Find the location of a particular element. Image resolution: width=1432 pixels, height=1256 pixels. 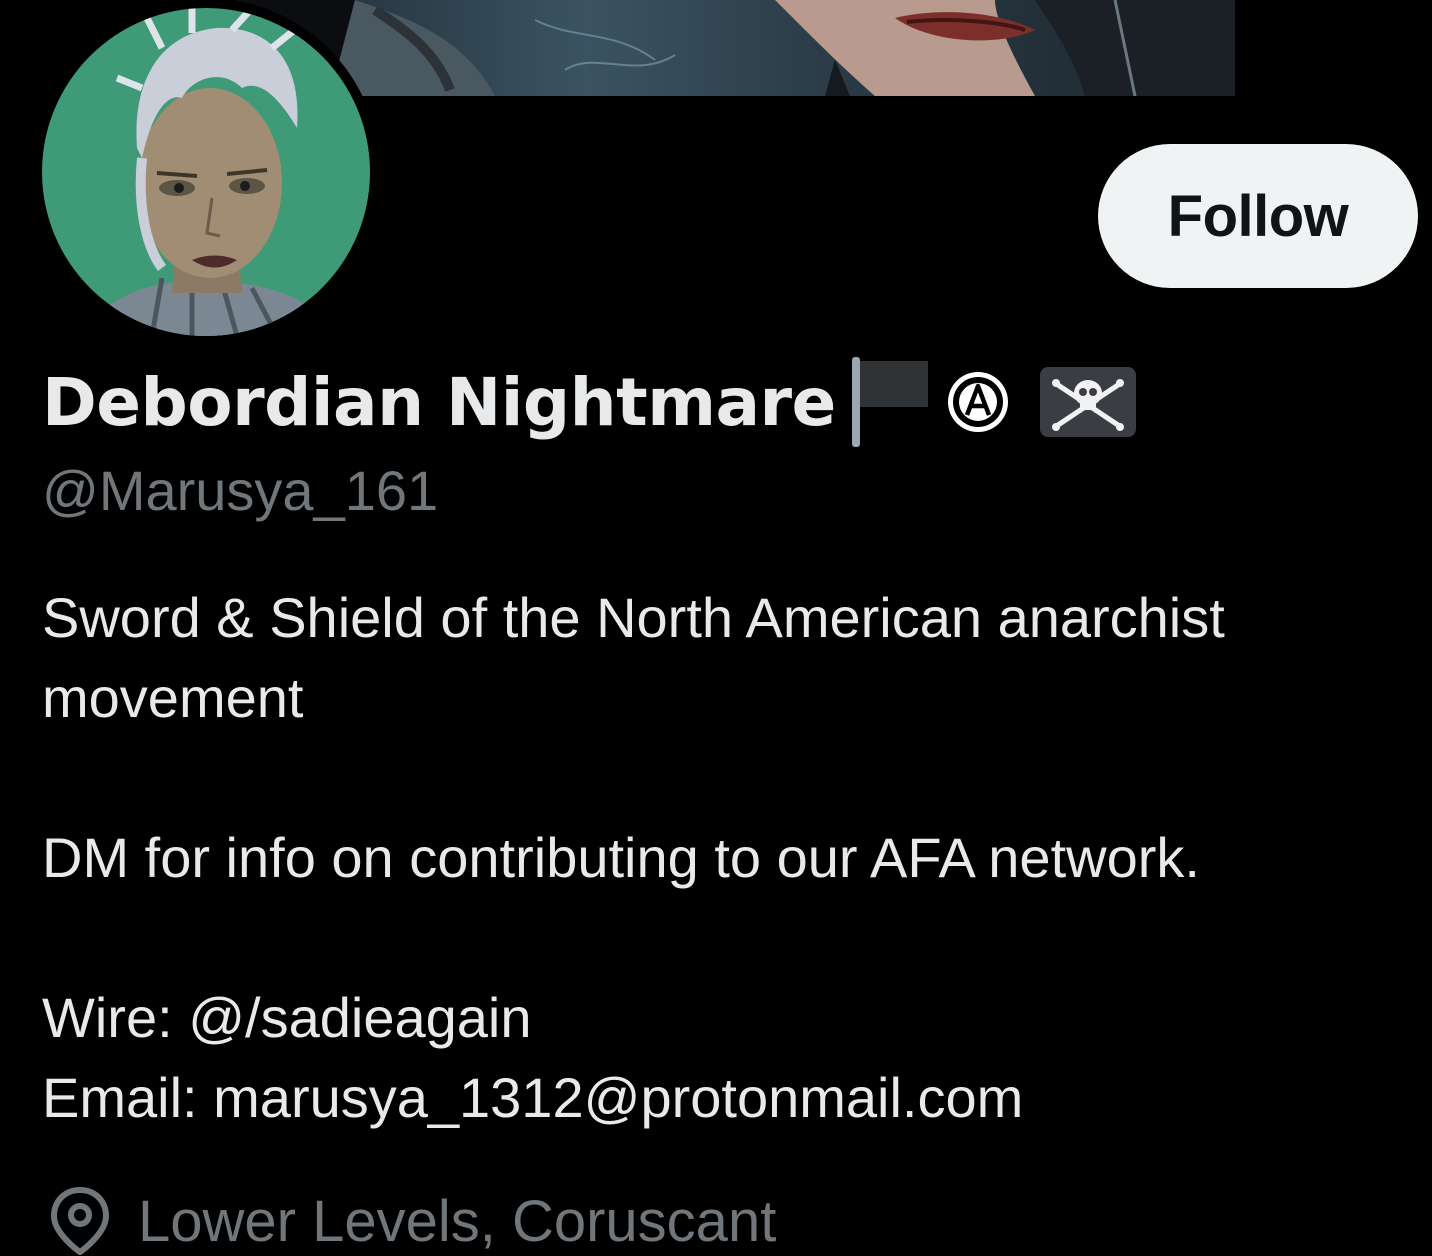

black-flag-icon is located at coordinates (890, 402).